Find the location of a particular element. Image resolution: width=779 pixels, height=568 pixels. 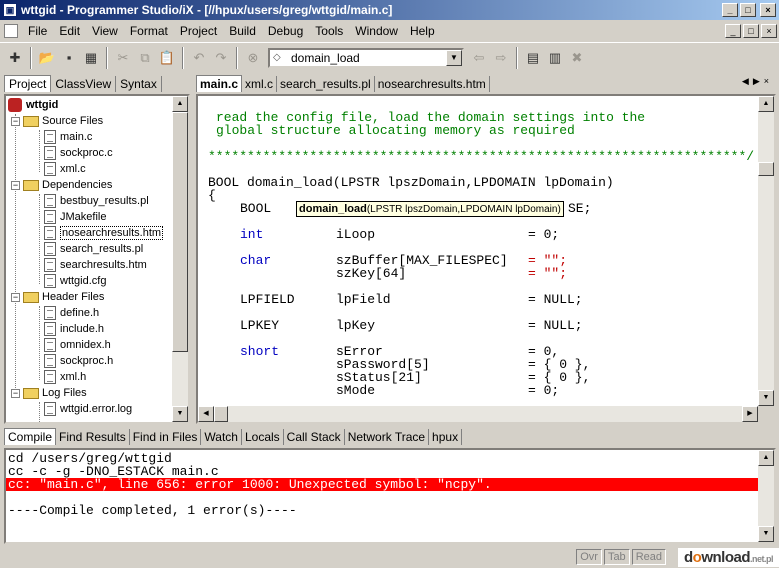

menu-file: File is located at coordinates (37, 31).